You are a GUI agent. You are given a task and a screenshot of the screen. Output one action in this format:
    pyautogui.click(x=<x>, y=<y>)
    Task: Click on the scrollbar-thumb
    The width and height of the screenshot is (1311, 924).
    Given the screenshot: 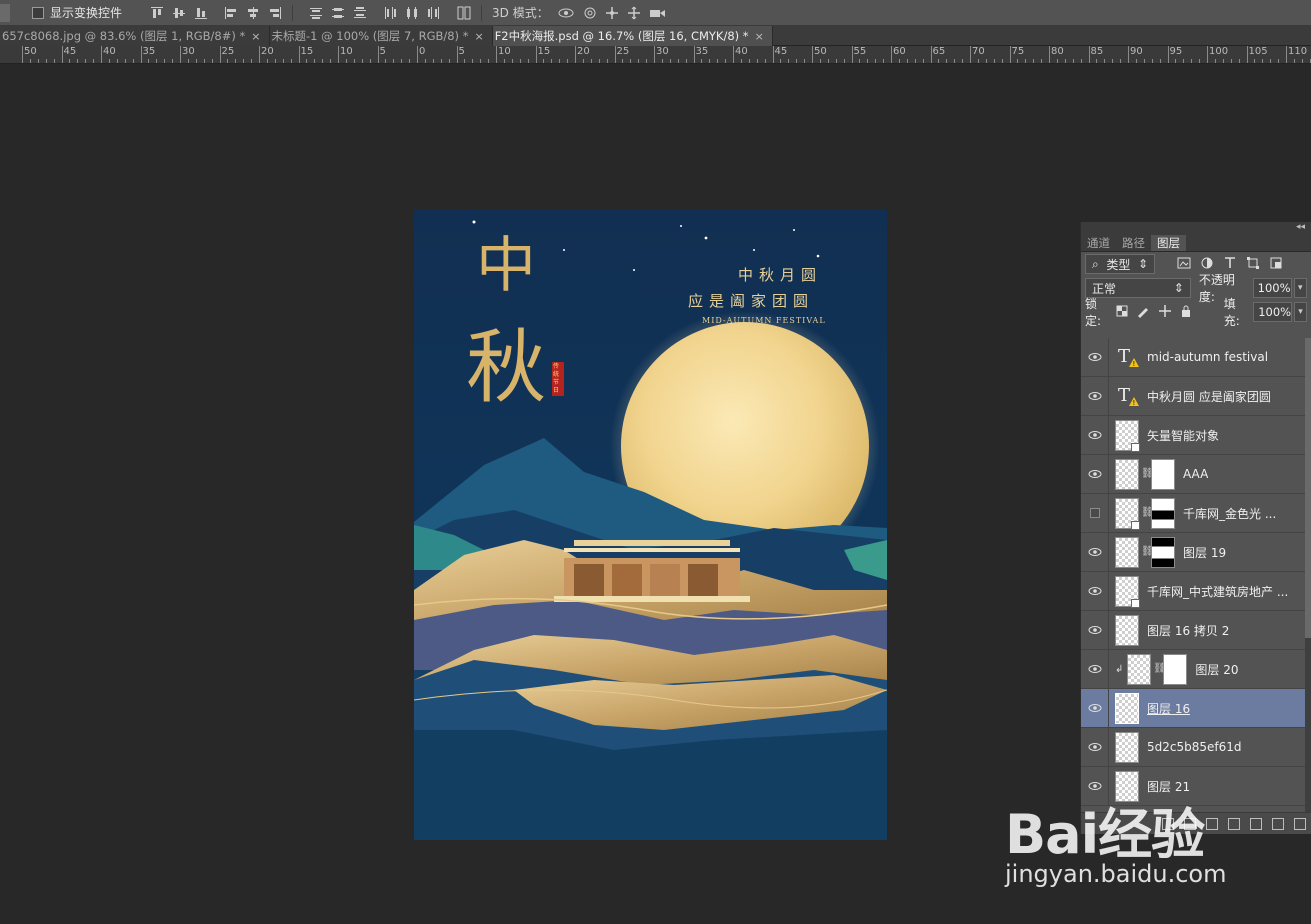 What is the action you would take?
    pyautogui.click(x=1308, y=488)
    